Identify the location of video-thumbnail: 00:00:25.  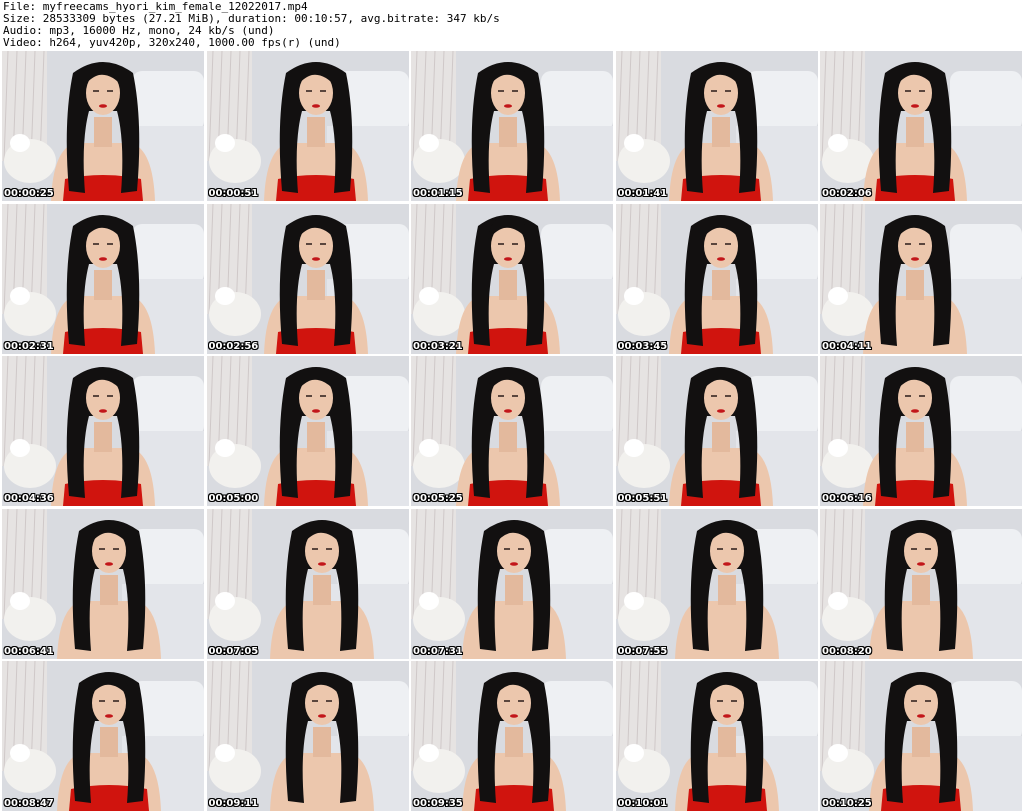
(103, 126).